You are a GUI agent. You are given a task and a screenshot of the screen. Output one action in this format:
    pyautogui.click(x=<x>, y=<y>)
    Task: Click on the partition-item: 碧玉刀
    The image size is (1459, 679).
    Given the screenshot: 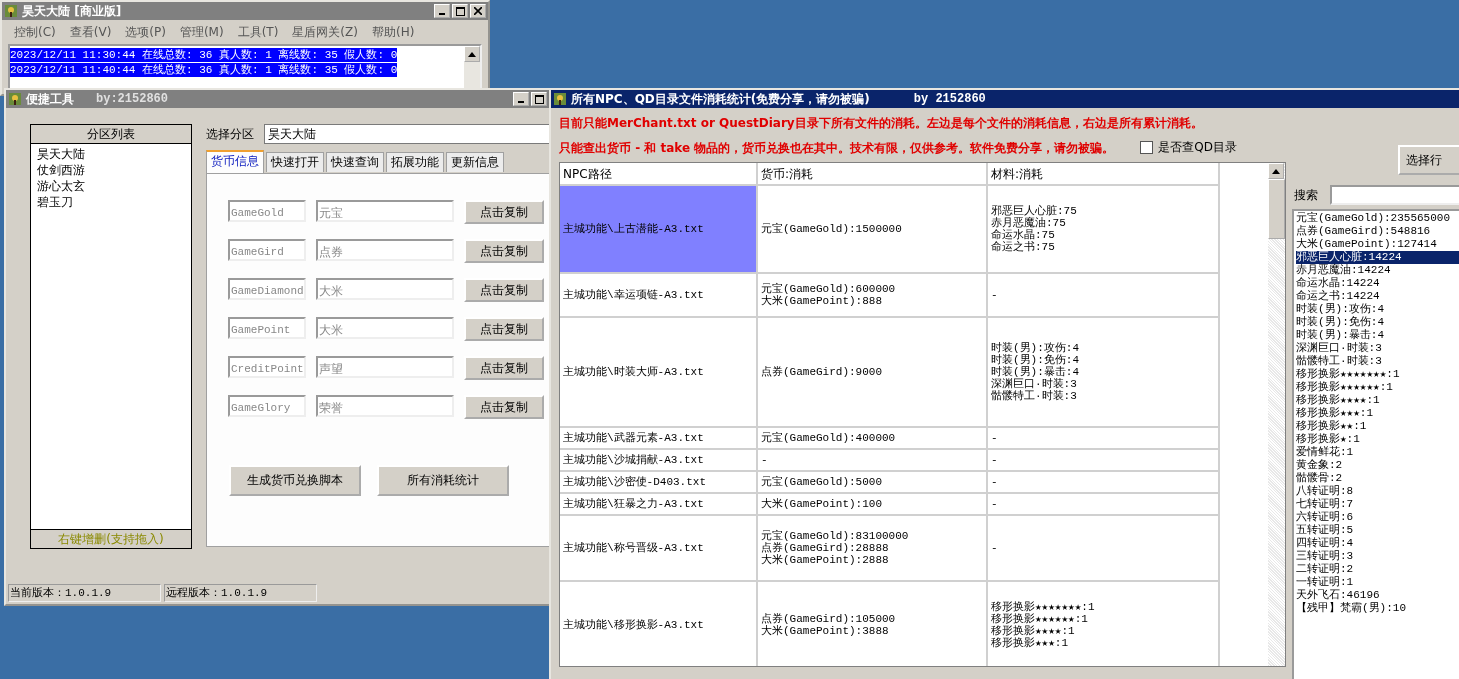 What is the action you would take?
    pyautogui.click(x=111, y=202)
    